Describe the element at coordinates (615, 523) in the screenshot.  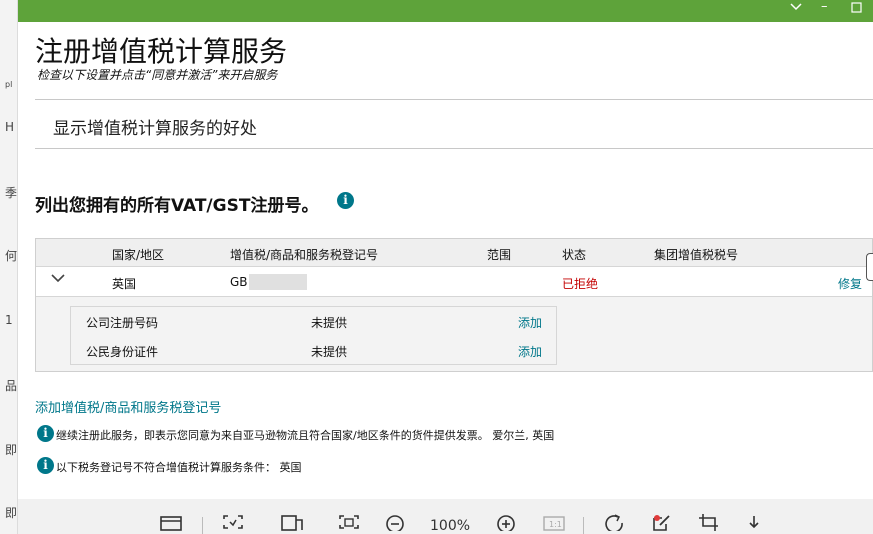
I see `rotate-icon` at that location.